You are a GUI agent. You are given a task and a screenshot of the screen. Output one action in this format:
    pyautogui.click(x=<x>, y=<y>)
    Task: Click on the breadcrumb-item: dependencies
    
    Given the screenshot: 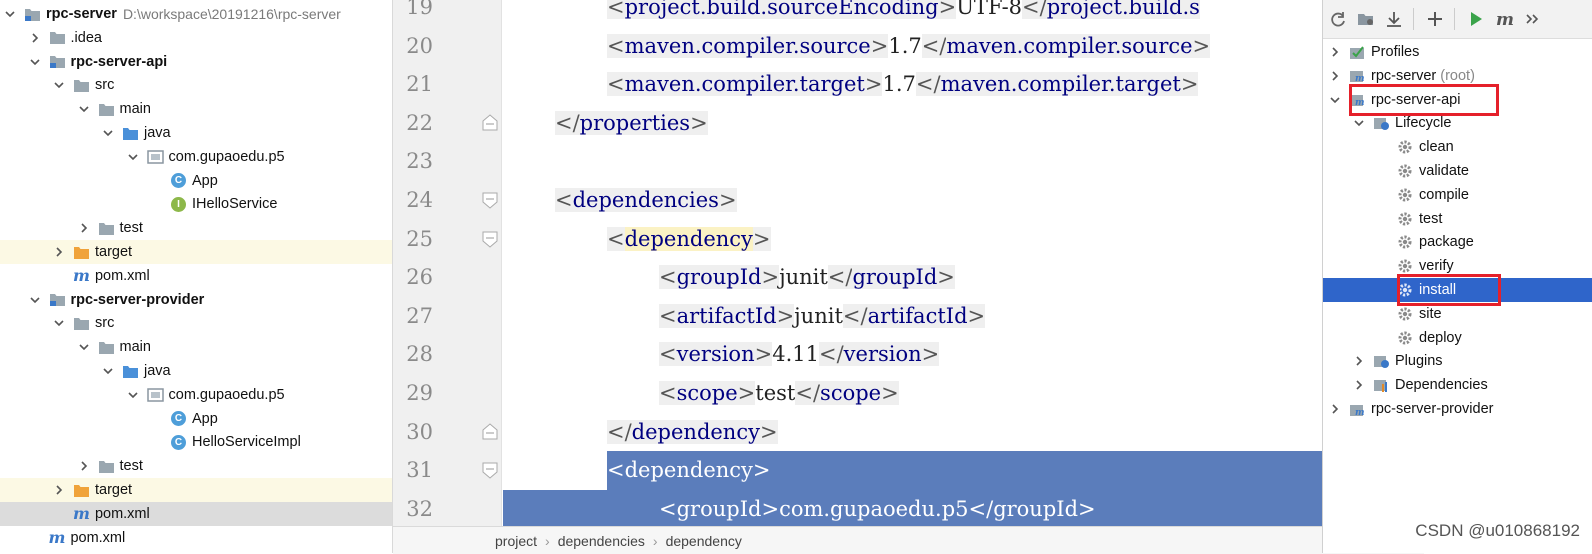 What is the action you would take?
    pyautogui.click(x=601, y=541)
    